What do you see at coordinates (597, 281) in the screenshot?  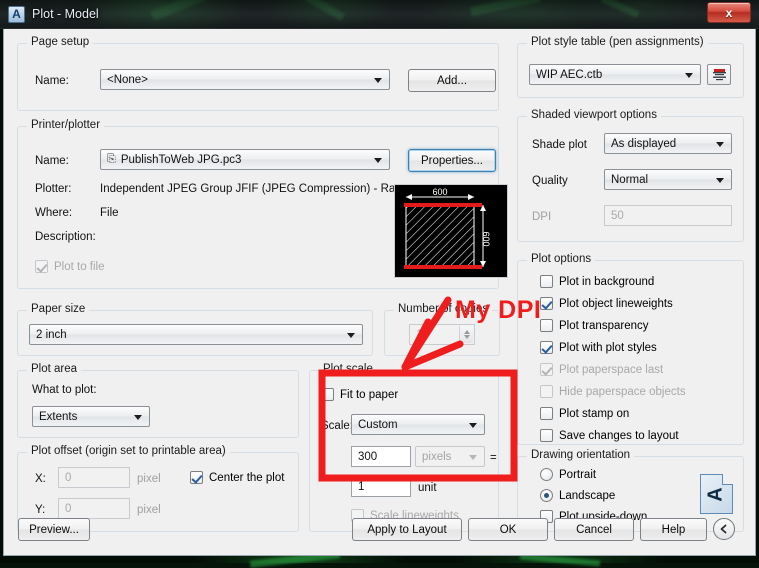 I see `plot-option-plot-in-background: Plot in background` at bounding box center [597, 281].